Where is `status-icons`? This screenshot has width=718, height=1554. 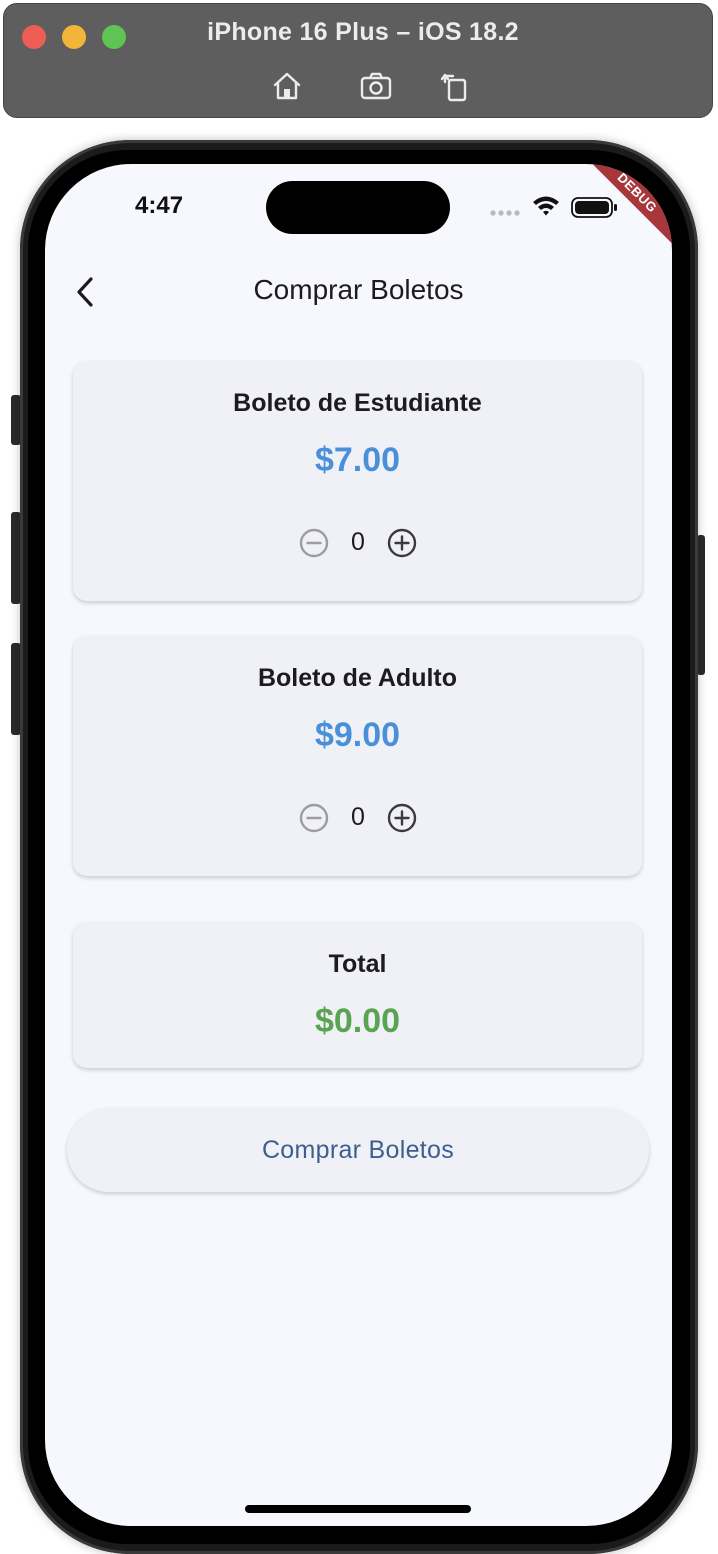
status-icons is located at coordinates (553, 207).